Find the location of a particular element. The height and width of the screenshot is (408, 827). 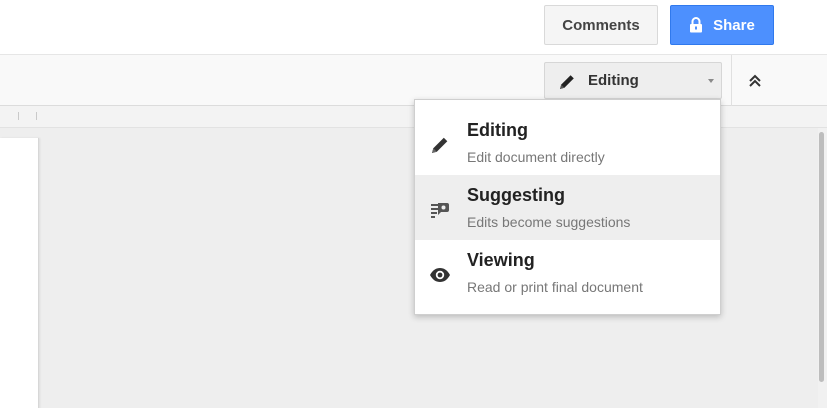

vertical-scrollbar is located at coordinates (822, 268).